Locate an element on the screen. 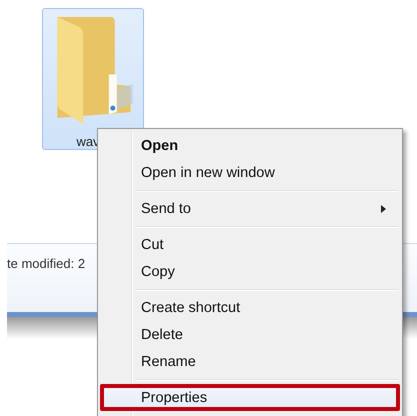 This screenshot has width=417, height=416. menu-item: Send to is located at coordinates (250, 208).